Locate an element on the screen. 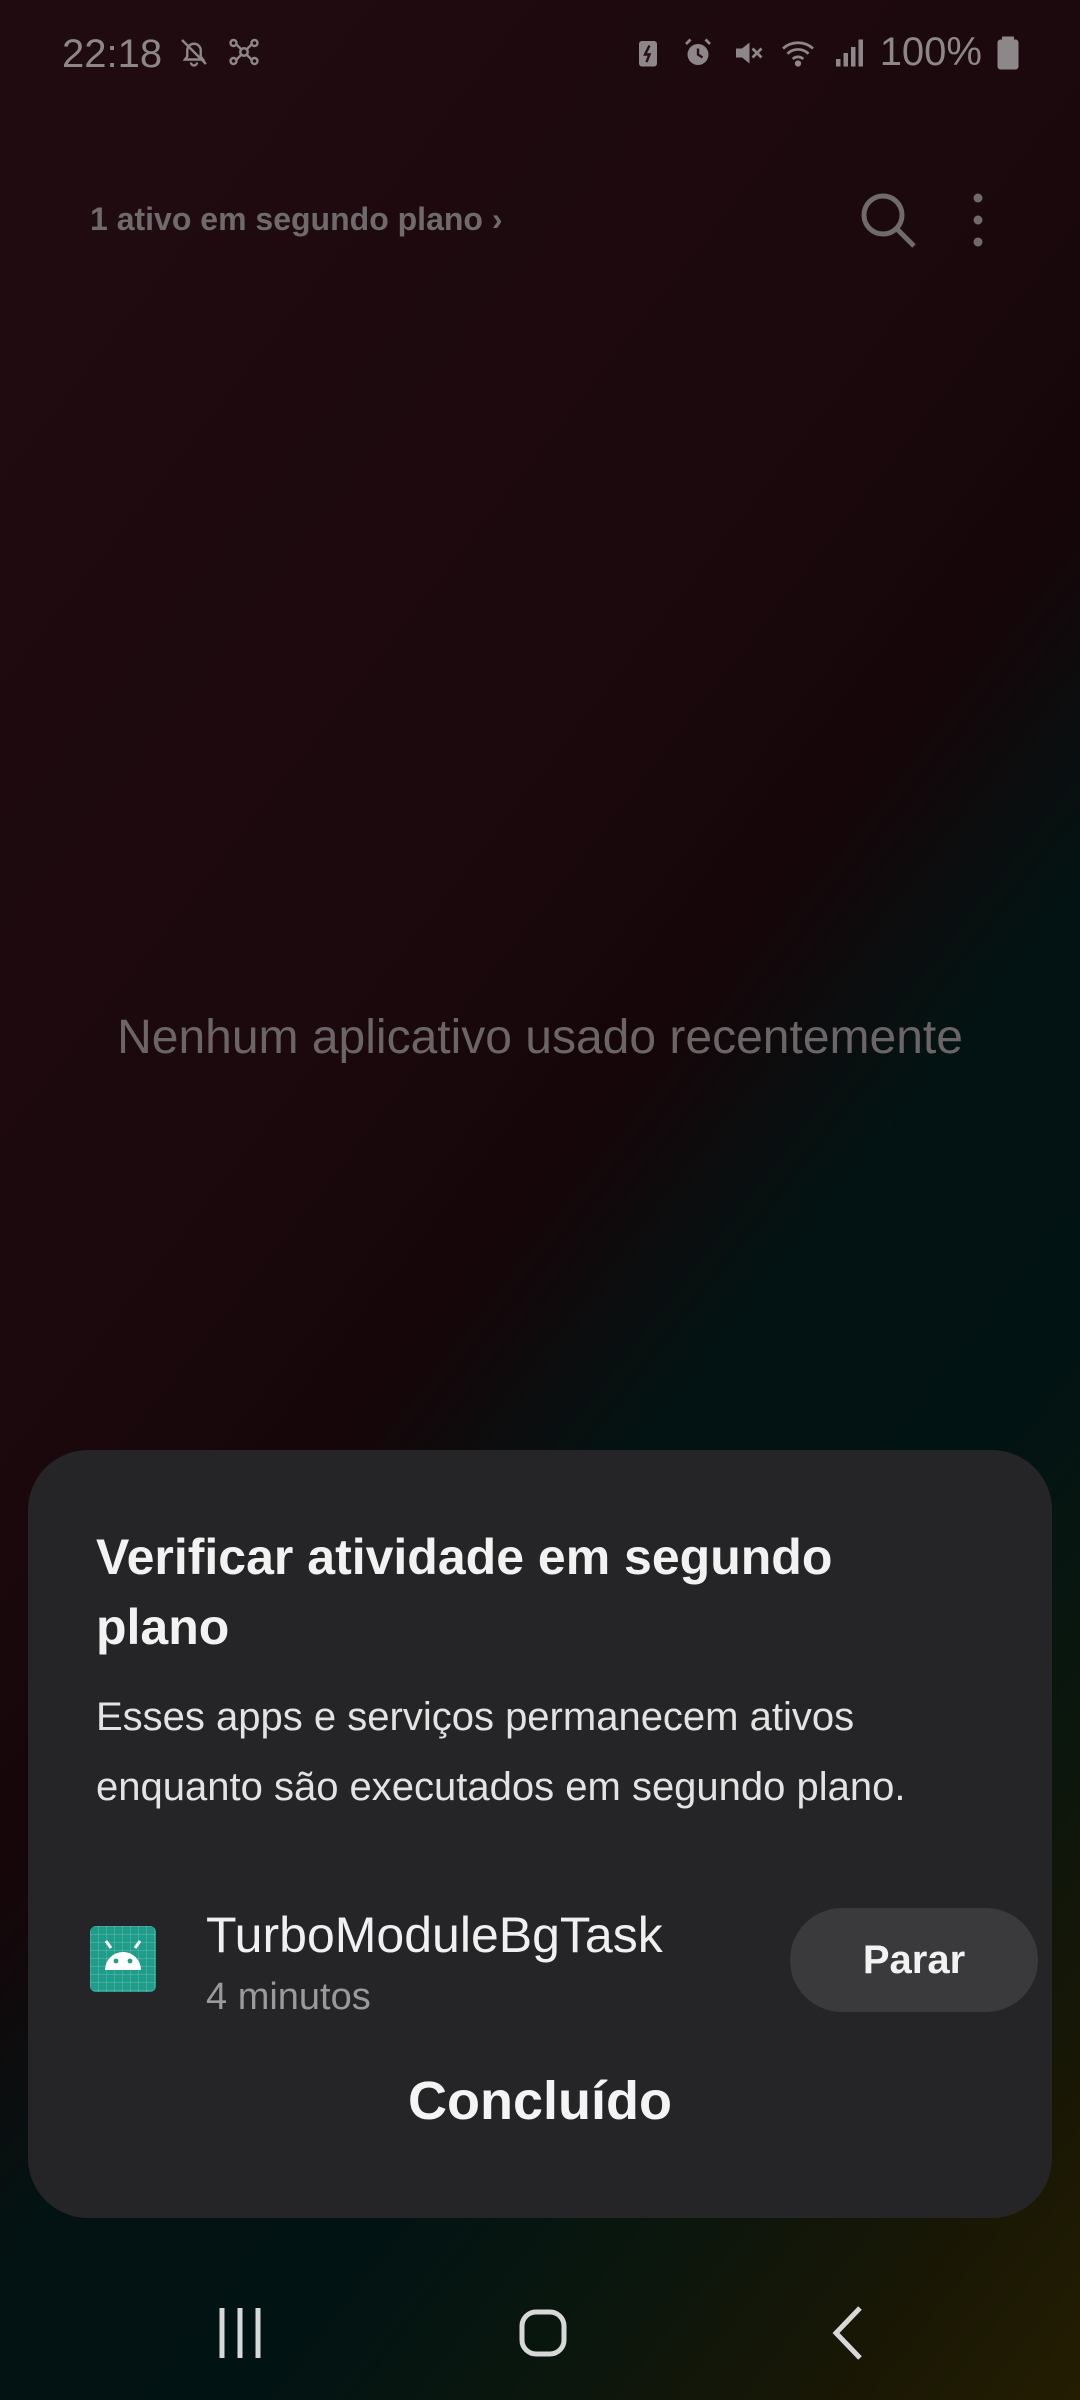  status-bar: 22:18 100% is located at coordinates (540, 55).